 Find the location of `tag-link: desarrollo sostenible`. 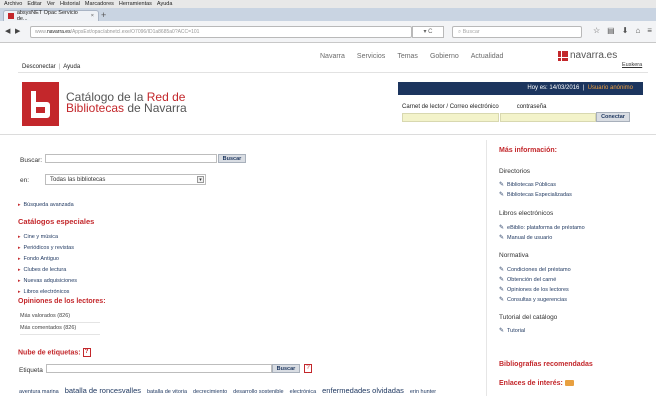

tag-link: desarrollo sostenible is located at coordinates (258, 392).